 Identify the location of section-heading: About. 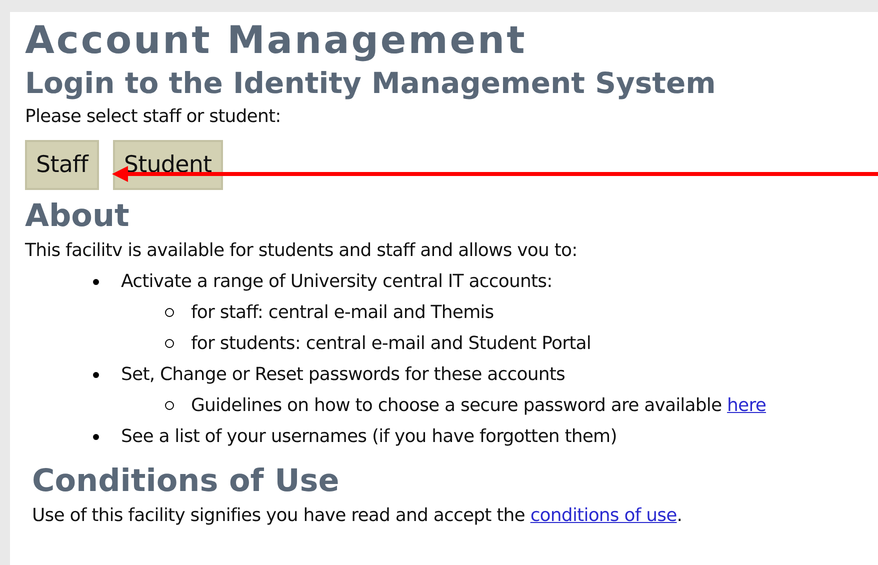
(77, 216).